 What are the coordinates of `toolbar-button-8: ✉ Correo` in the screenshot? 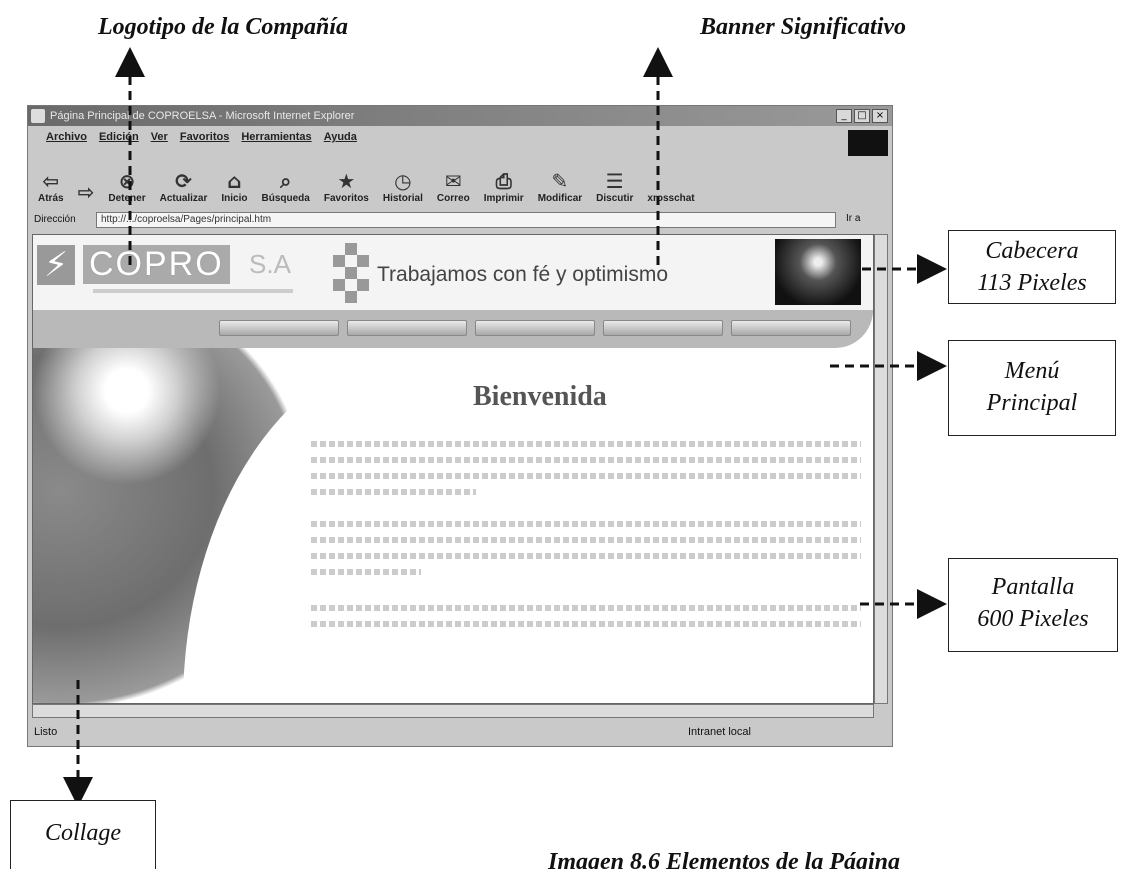 It's located at (453, 186).